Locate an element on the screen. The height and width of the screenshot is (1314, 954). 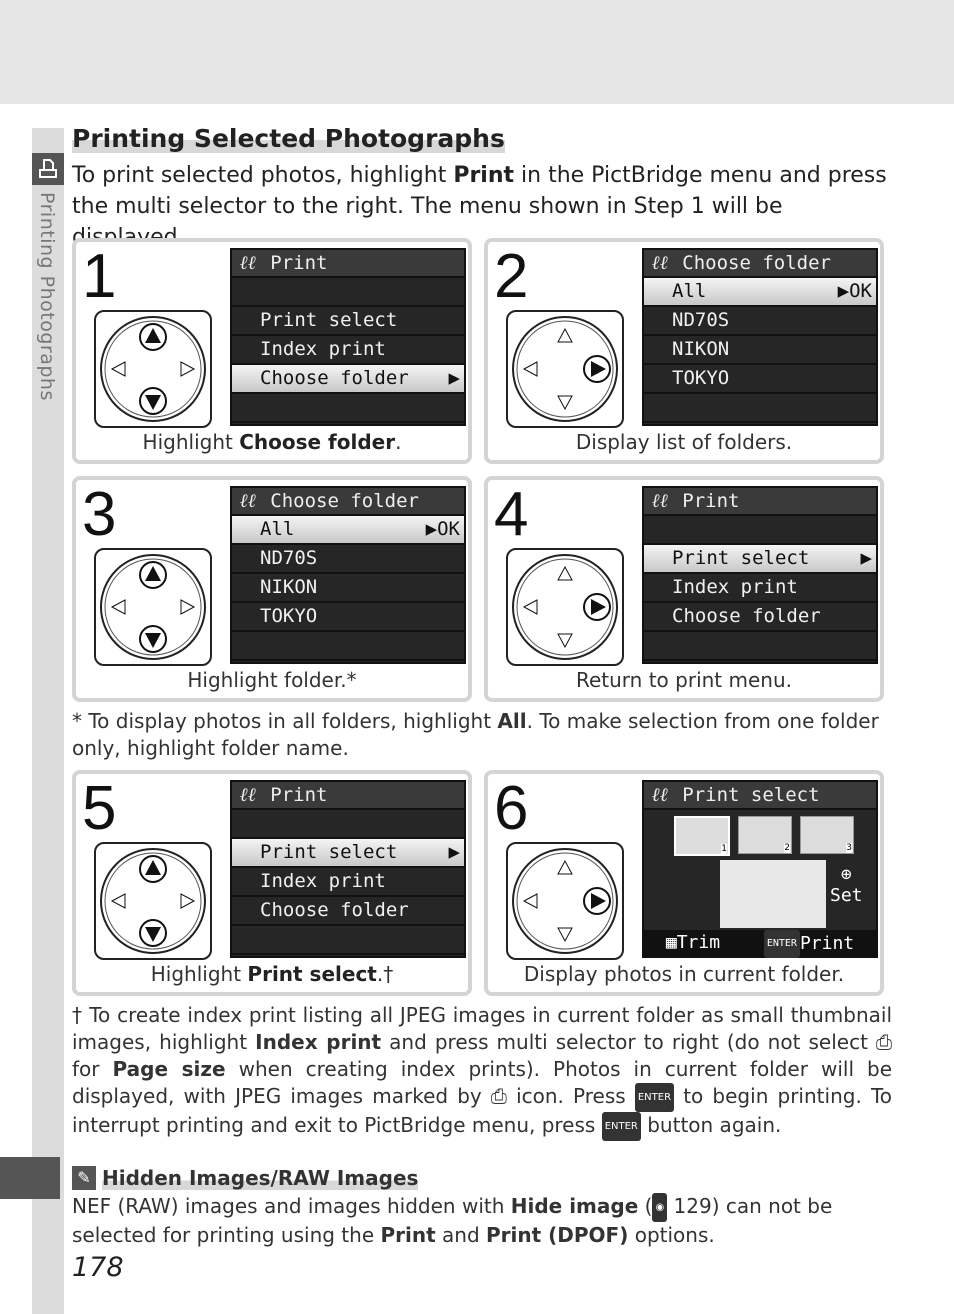
print-label: ENTER Print is located at coordinates (808, 944).